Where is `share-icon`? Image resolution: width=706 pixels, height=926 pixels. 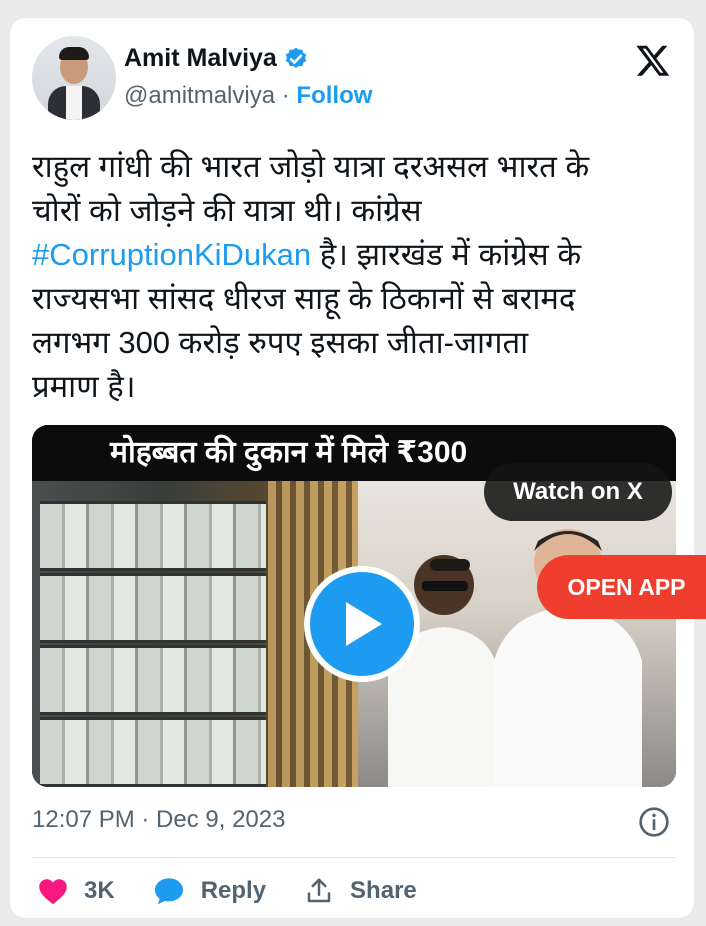
share-icon is located at coordinates (319, 890).